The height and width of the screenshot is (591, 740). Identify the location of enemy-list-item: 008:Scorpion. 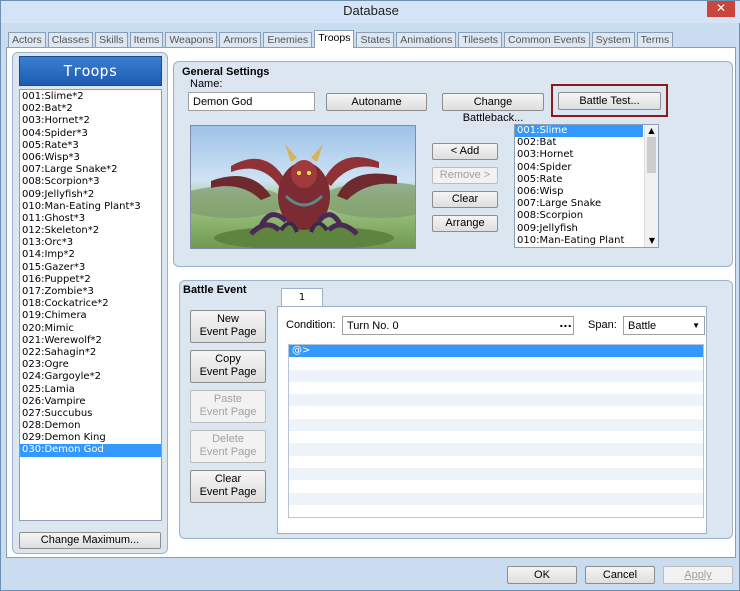
(579, 216).